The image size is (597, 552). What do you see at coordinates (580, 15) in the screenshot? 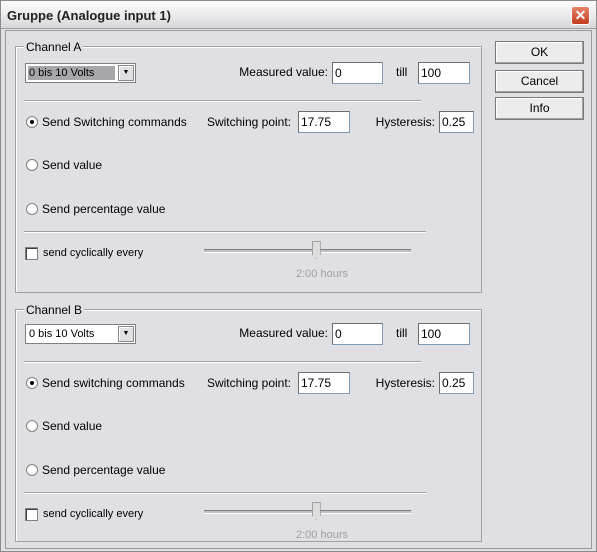
I see `close-icon: ✕` at bounding box center [580, 15].